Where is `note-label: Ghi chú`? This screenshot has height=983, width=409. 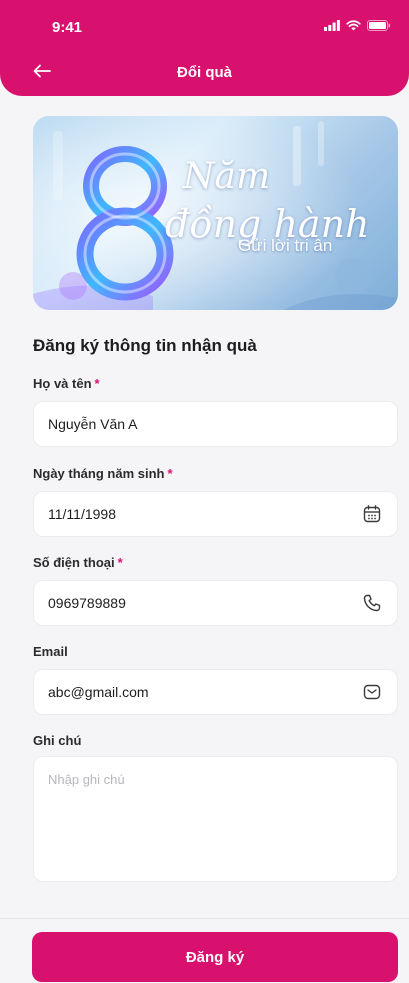 note-label: Ghi chú is located at coordinates (57, 740).